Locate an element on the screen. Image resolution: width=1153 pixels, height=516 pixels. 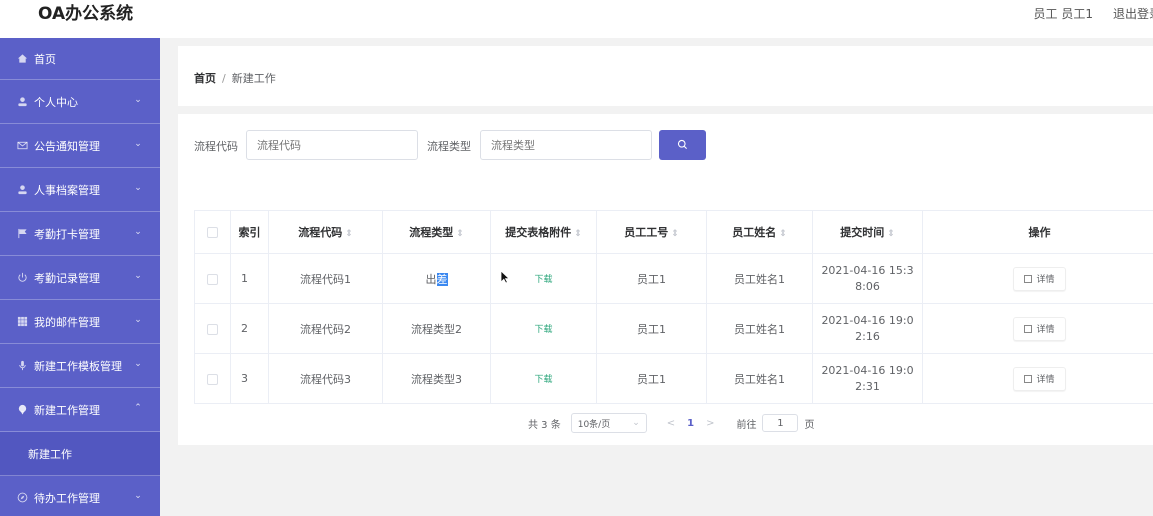
sidebar-item-hr: 人事档案管理 ⌄ is located at coordinates (80, 190).